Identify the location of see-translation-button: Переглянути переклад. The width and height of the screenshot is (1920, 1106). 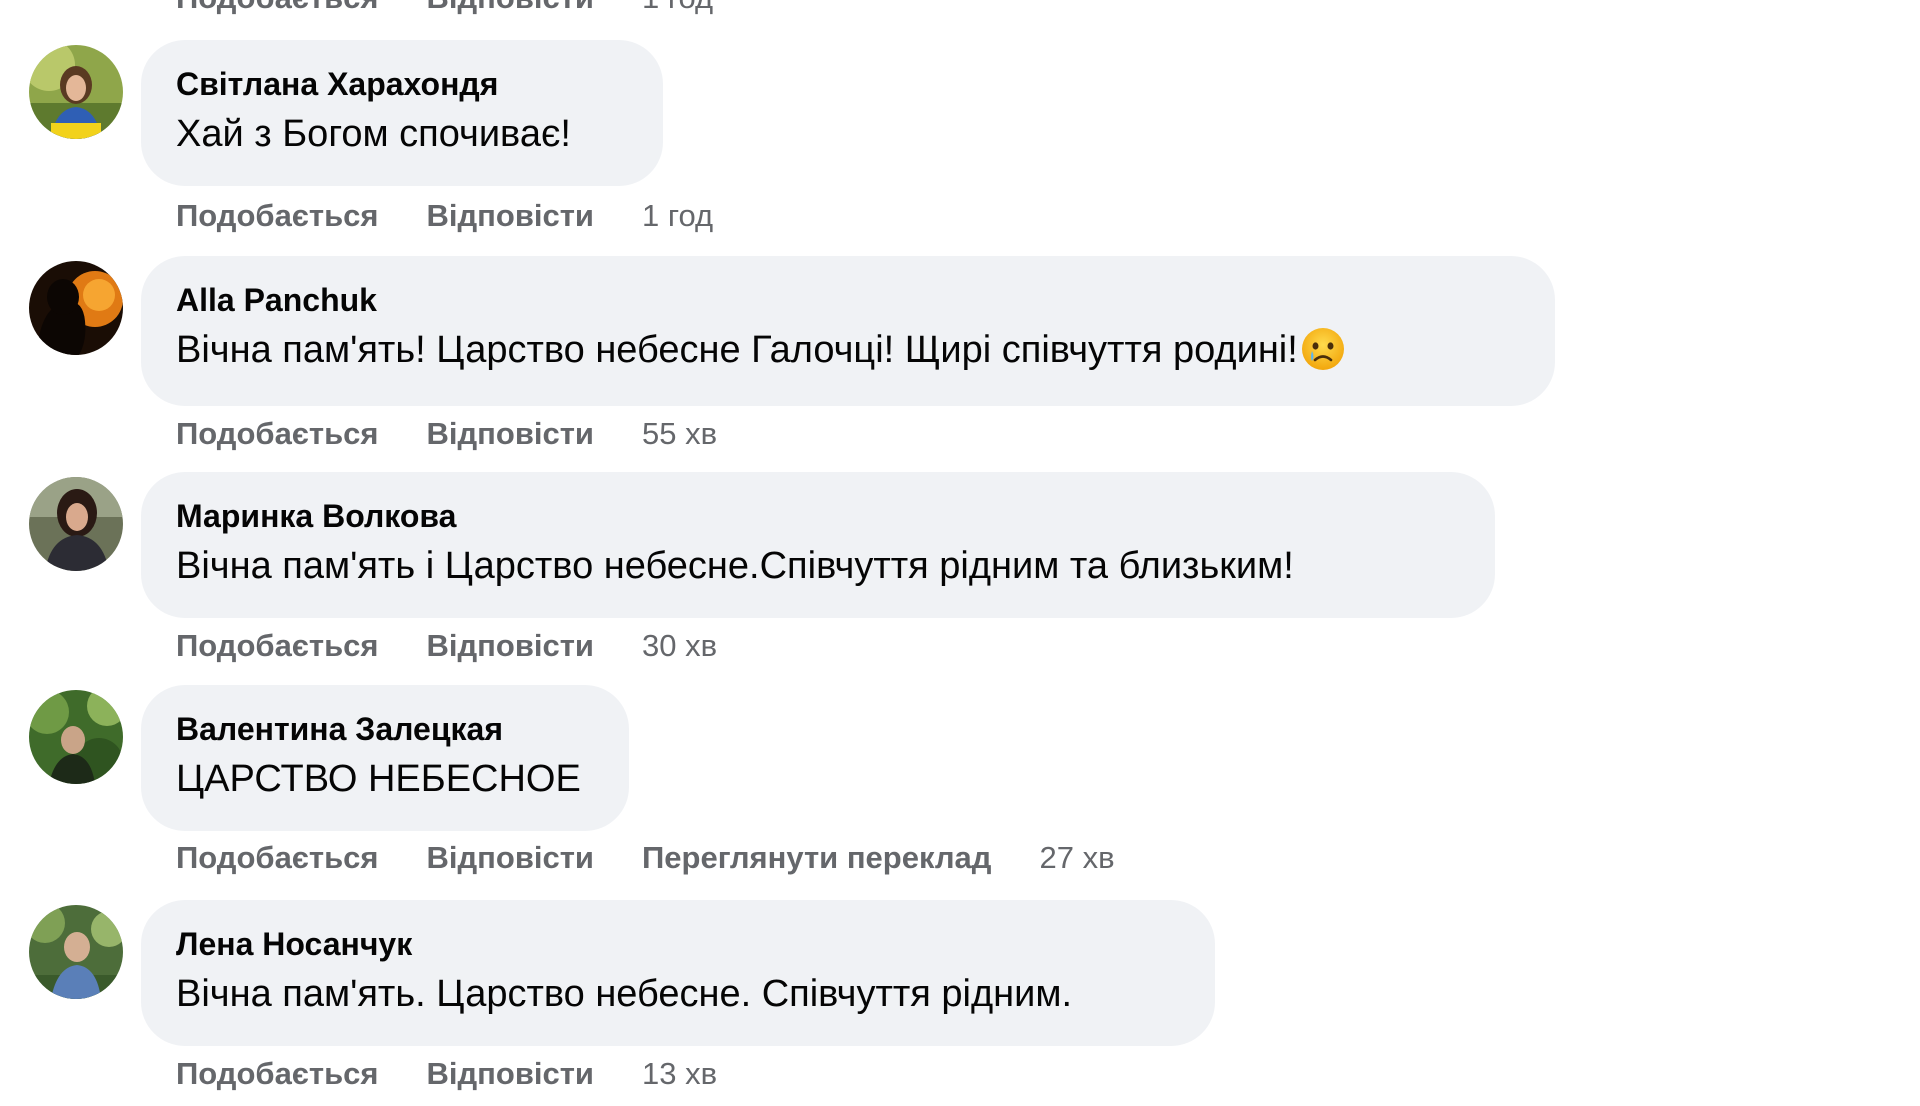
(816, 858).